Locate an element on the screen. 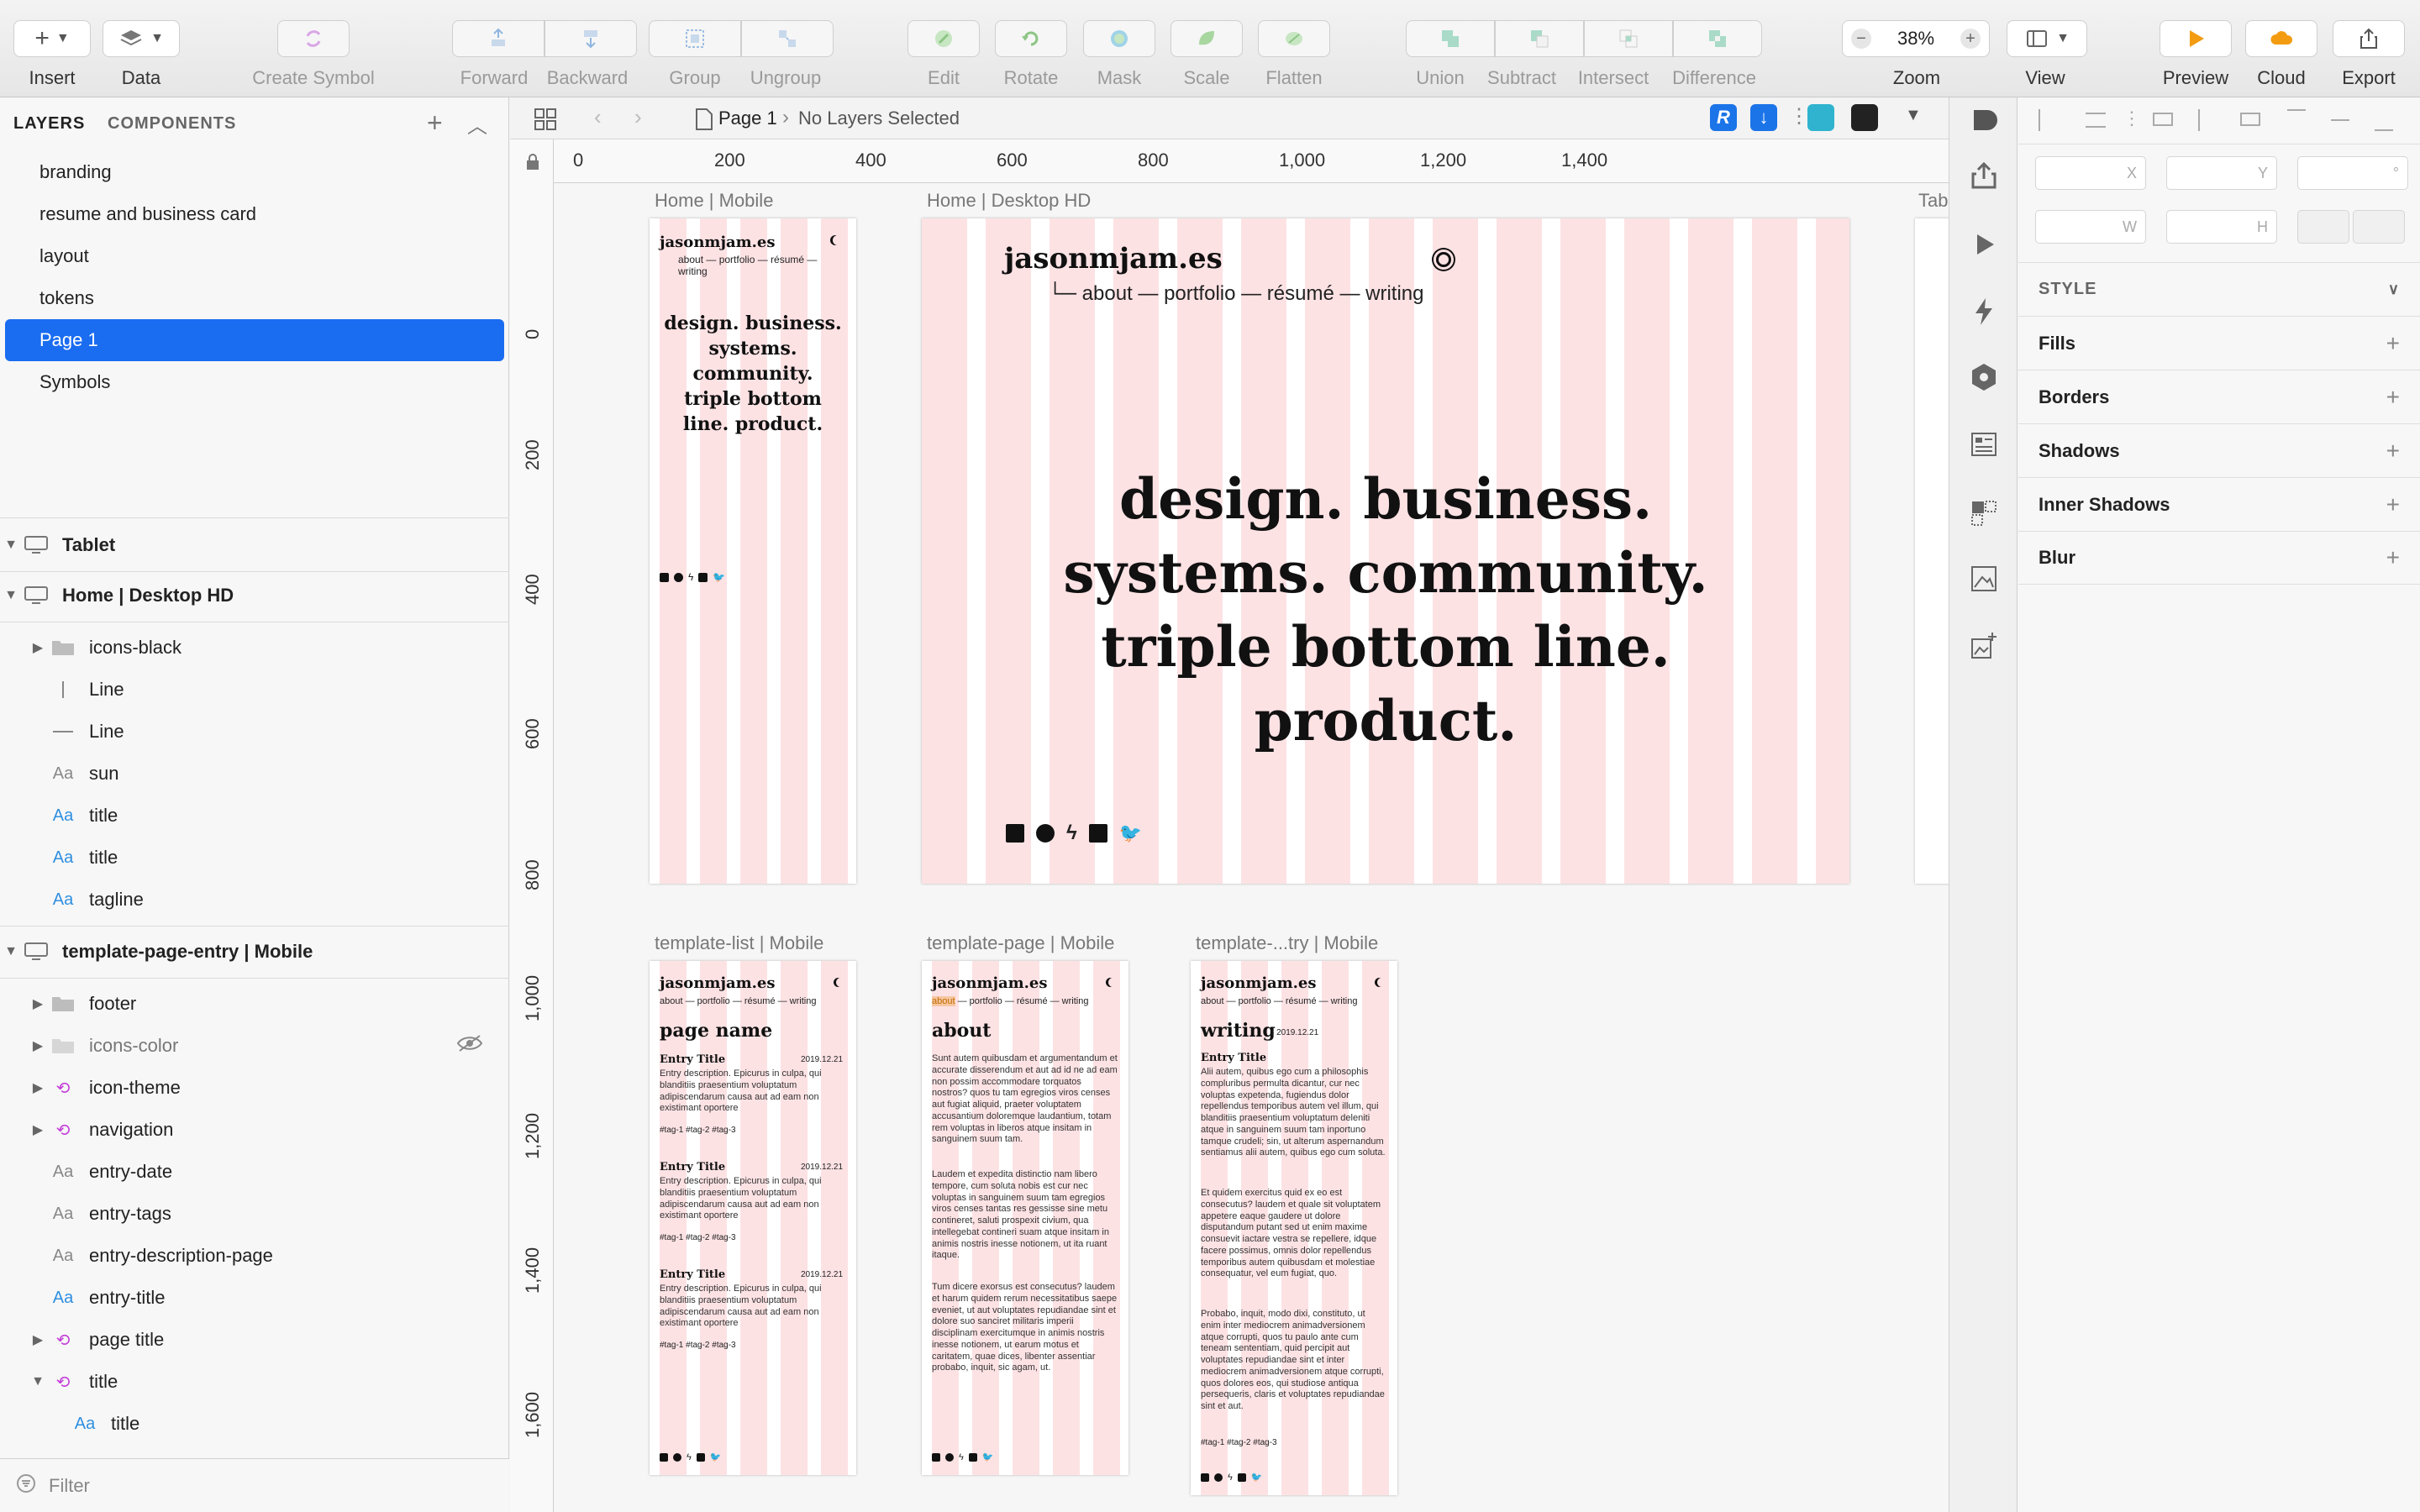 Image resolution: width=2420 pixels, height=1512 pixels. x-position-field: X is located at coordinates (2090, 173).